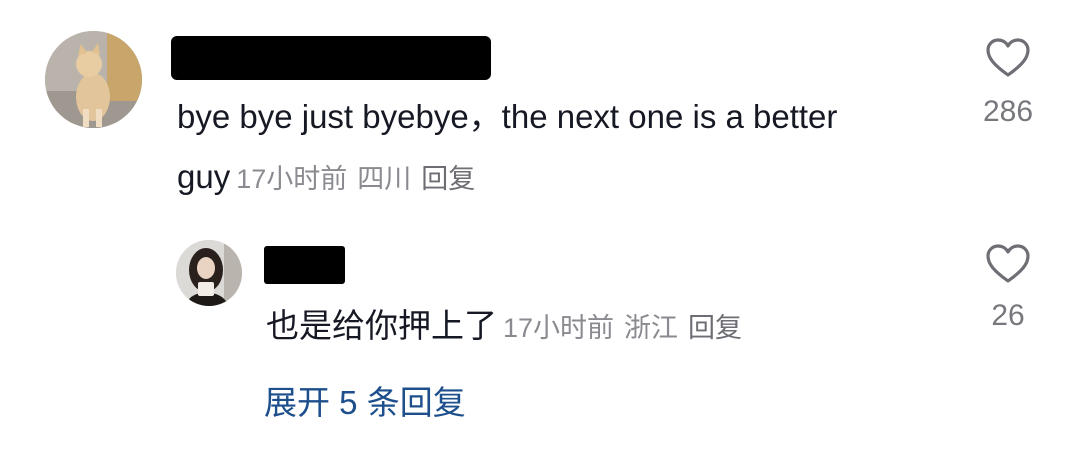 The width and height of the screenshot is (1080, 458). What do you see at coordinates (1008, 315) in the screenshot?
I see `reply-like-count: 26` at bounding box center [1008, 315].